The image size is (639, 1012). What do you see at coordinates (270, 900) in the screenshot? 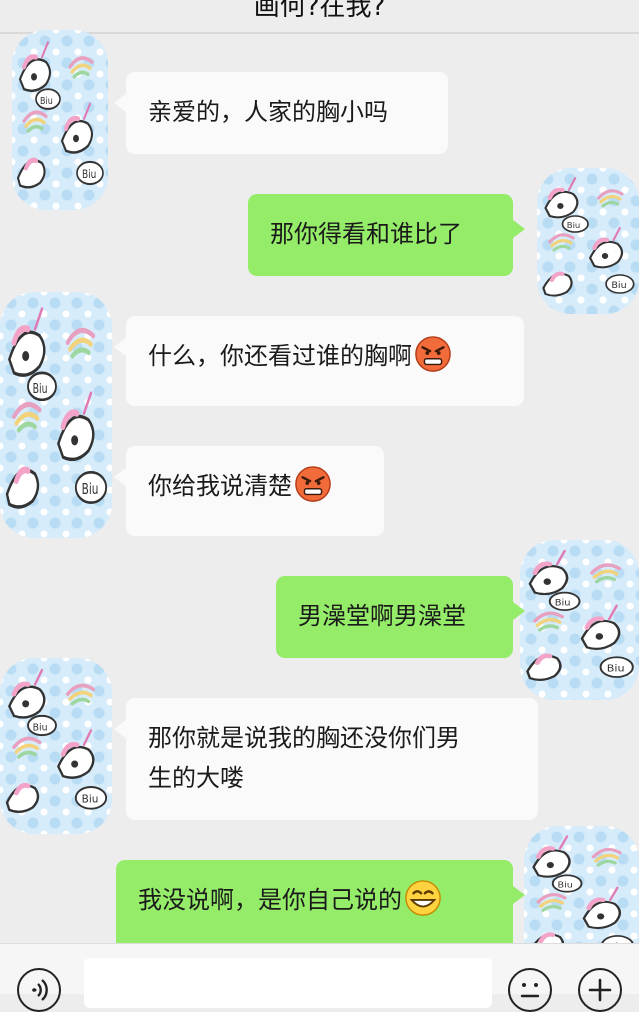
I see `message-text: 我没说啊，是你自己说的` at bounding box center [270, 900].